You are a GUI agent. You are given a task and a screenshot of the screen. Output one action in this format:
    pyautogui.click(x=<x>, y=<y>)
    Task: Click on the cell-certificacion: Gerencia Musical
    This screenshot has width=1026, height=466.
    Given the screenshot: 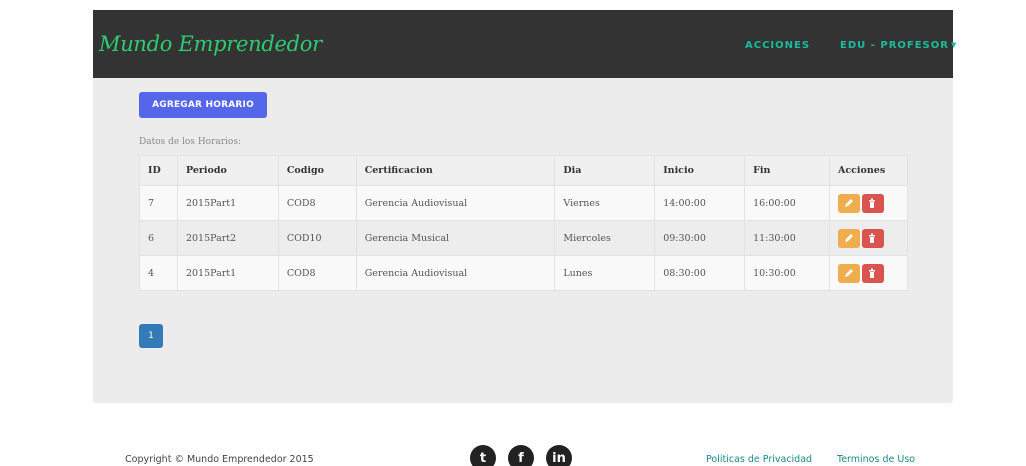 What is the action you would take?
    pyautogui.click(x=455, y=238)
    